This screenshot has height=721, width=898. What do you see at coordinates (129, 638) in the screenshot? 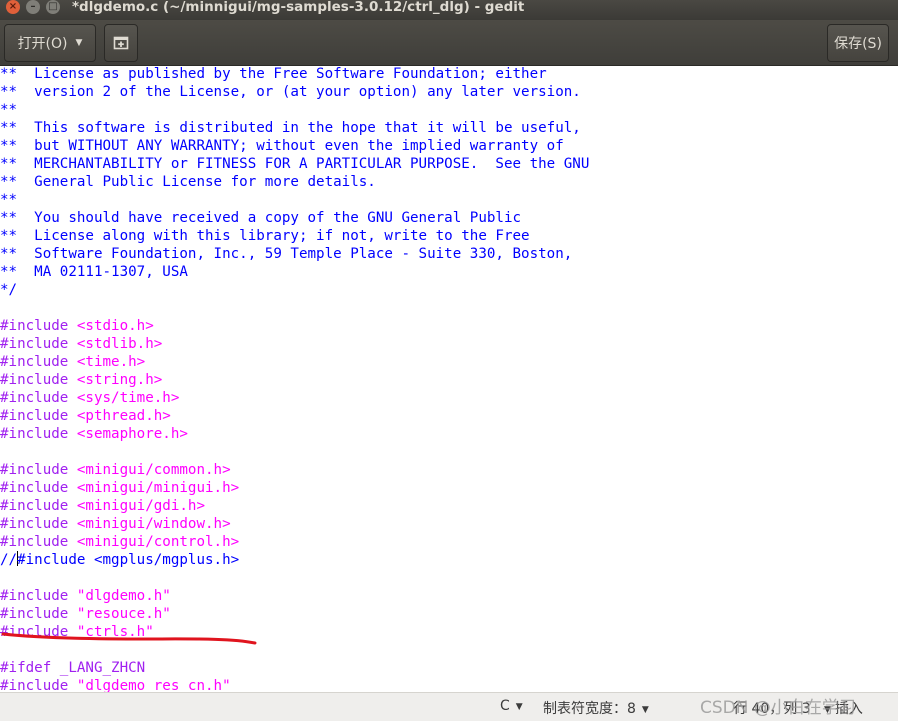
I see `red-underline-annotation` at bounding box center [129, 638].